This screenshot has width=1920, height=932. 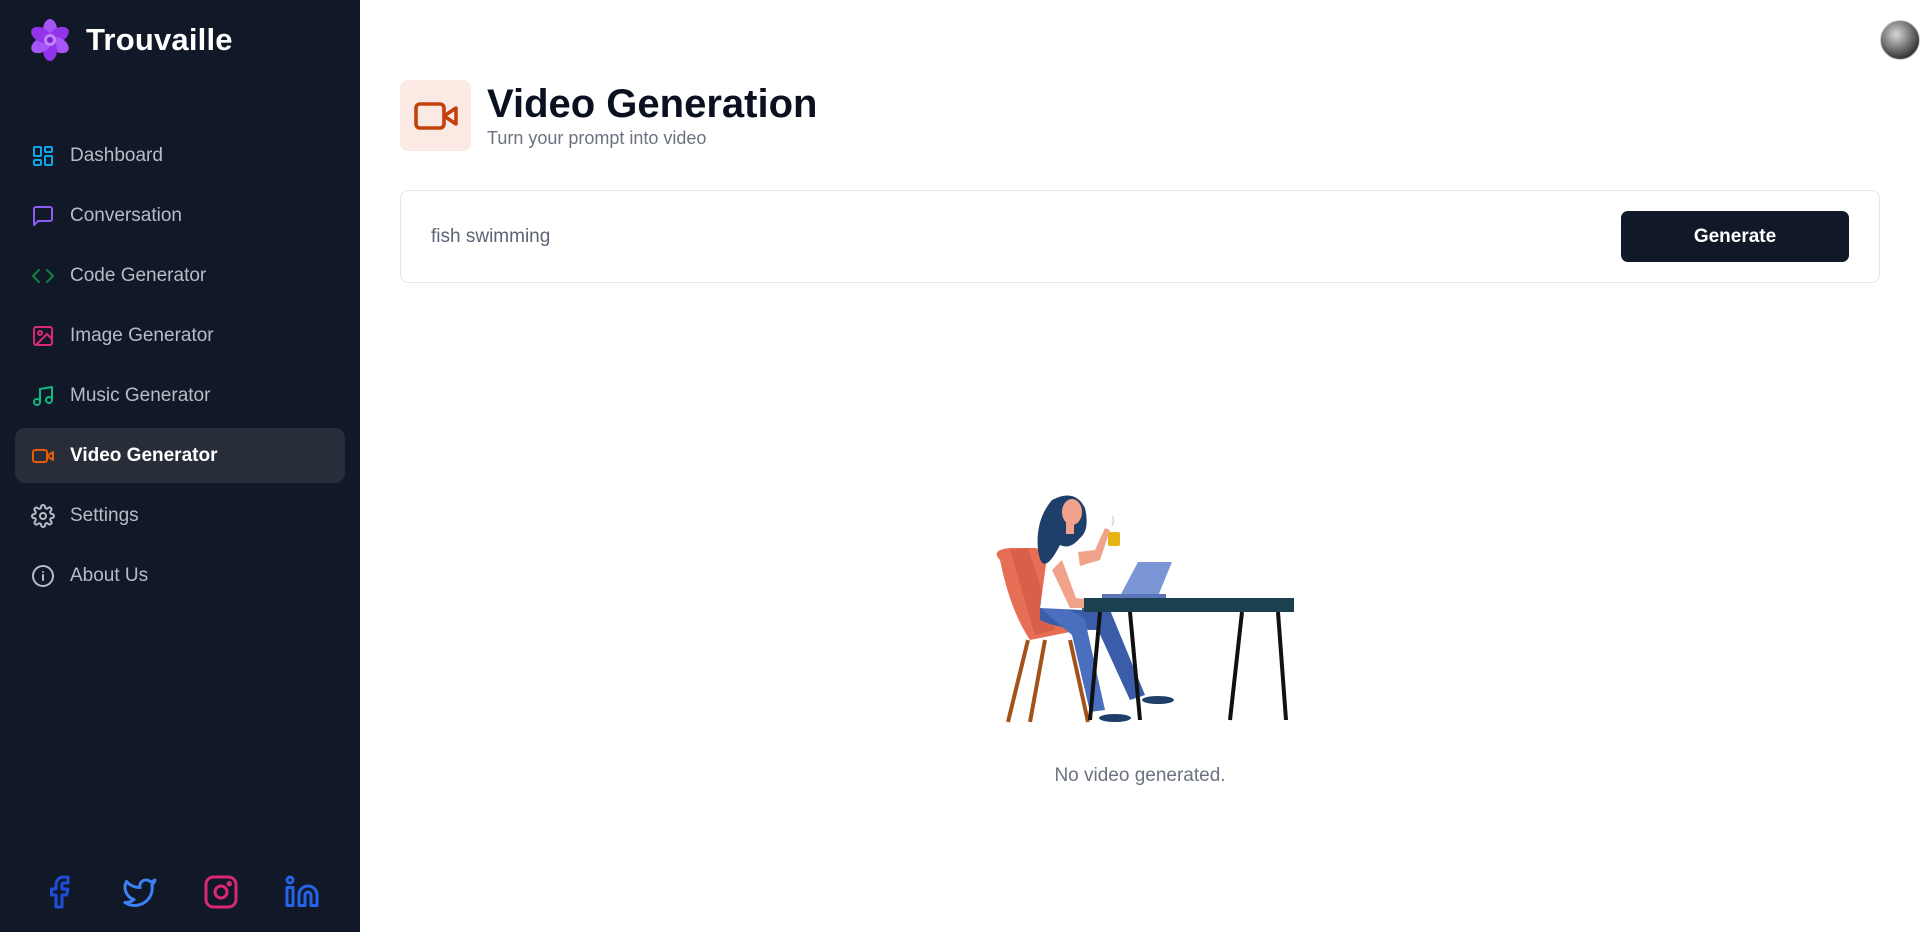 I want to click on sidebar-item-code-generator: Code Generator, so click(x=180, y=275).